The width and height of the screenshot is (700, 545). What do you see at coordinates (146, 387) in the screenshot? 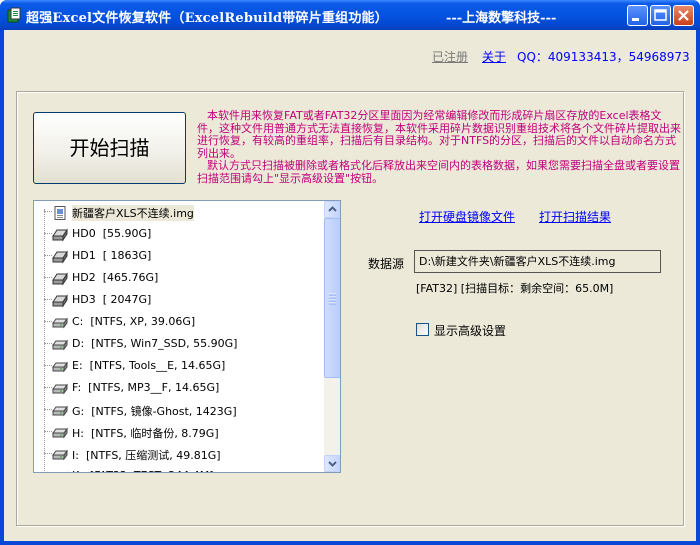
I see `tree-item-label: F: [NTFS, MP3__F, 14.65G]` at bounding box center [146, 387].